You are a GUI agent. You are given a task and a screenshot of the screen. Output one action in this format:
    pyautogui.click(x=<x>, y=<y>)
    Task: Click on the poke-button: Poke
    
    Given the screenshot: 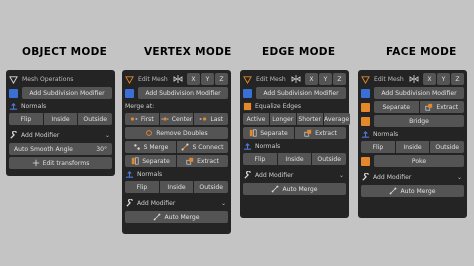 What is the action you would take?
    pyautogui.click(x=419, y=161)
    